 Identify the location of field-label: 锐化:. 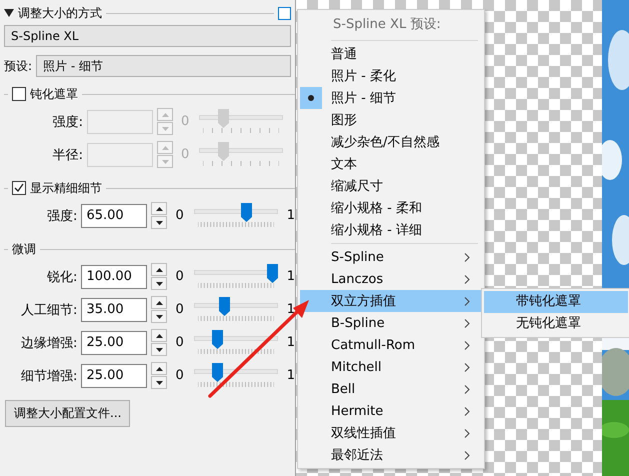
(62, 277).